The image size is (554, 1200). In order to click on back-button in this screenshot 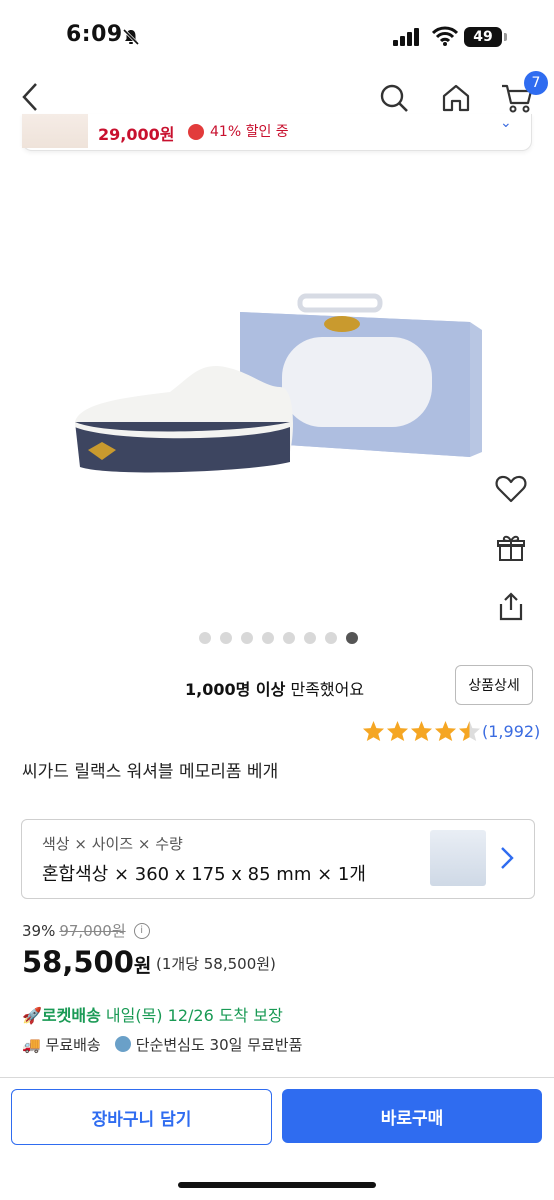, I will do `click(31, 97)`.